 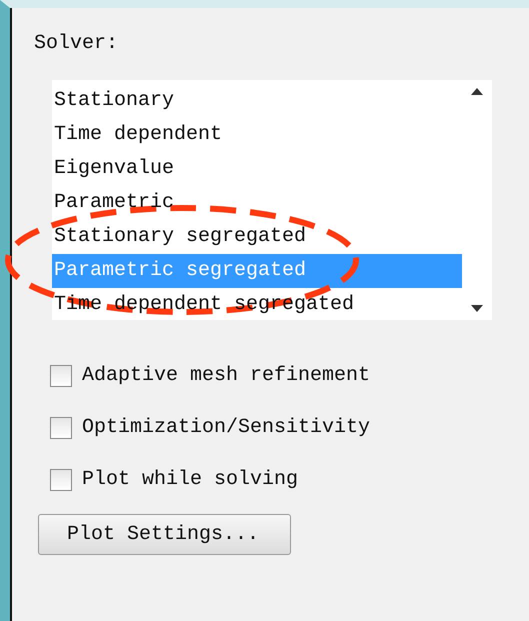 What do you see at coordinates (77, 44) in the screenshot?
I see `solver-label: Solver:` at bounding box center [77, 44].